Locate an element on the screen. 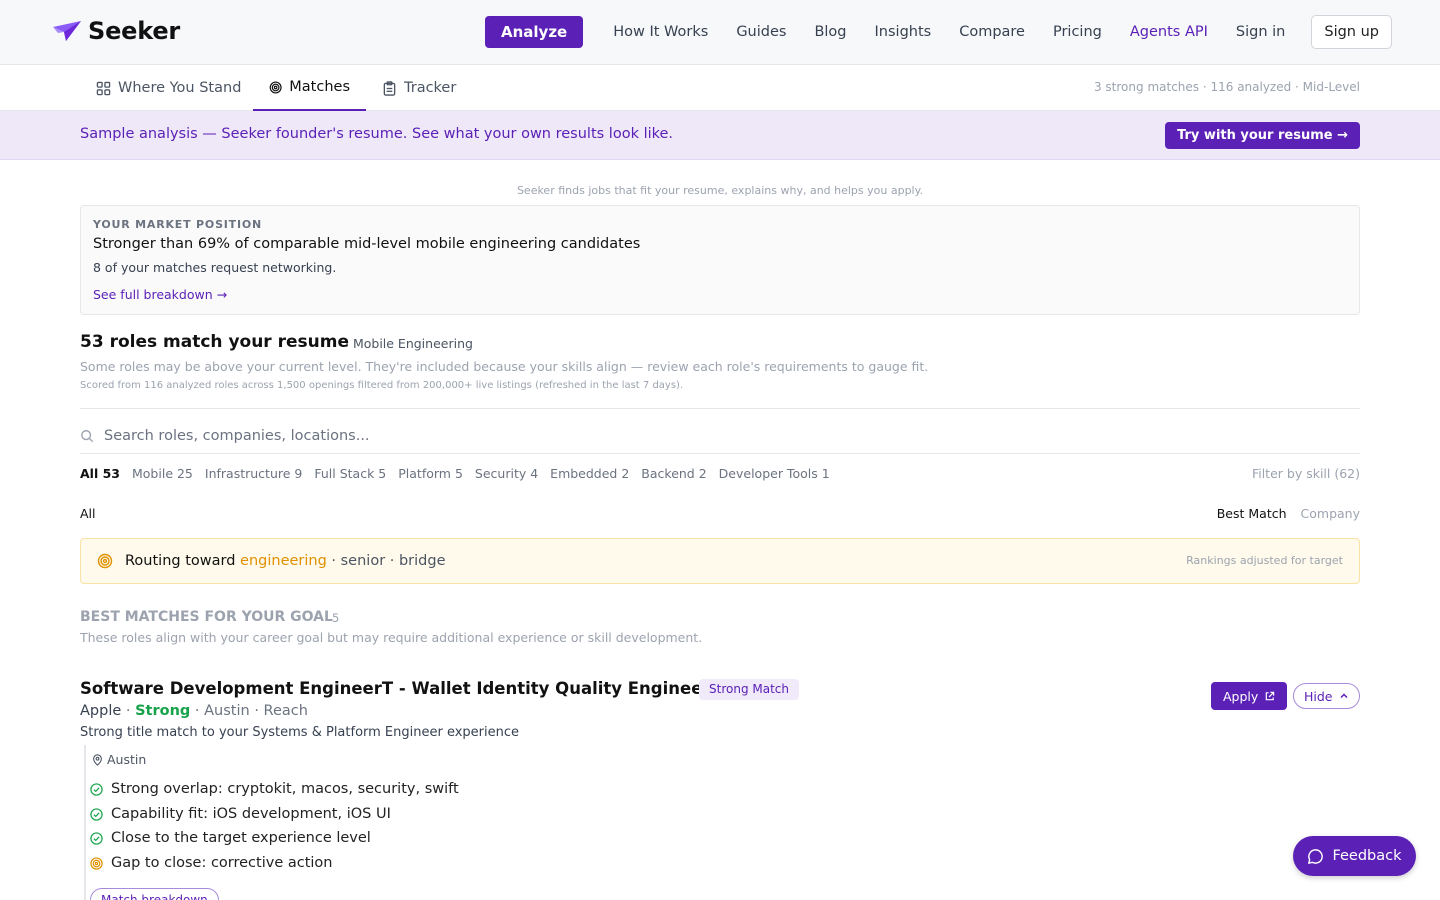 Image resolution: width=1440 pixels, height=900 pixels. apply-label: Apply is located at coordinates (1241, 696).